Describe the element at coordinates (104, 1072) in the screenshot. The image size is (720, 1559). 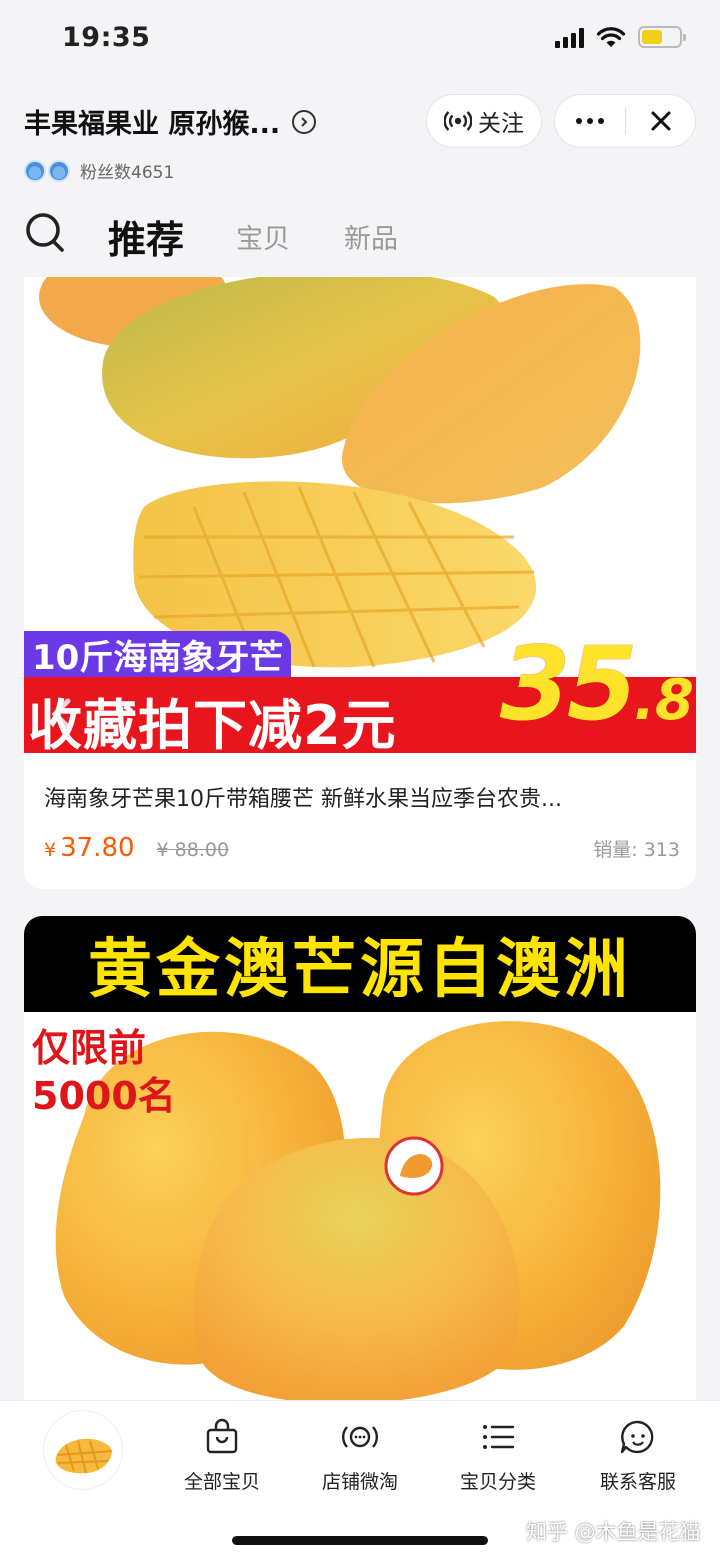
I see `limited-offer-text: 仅限前 5000名` at that location.